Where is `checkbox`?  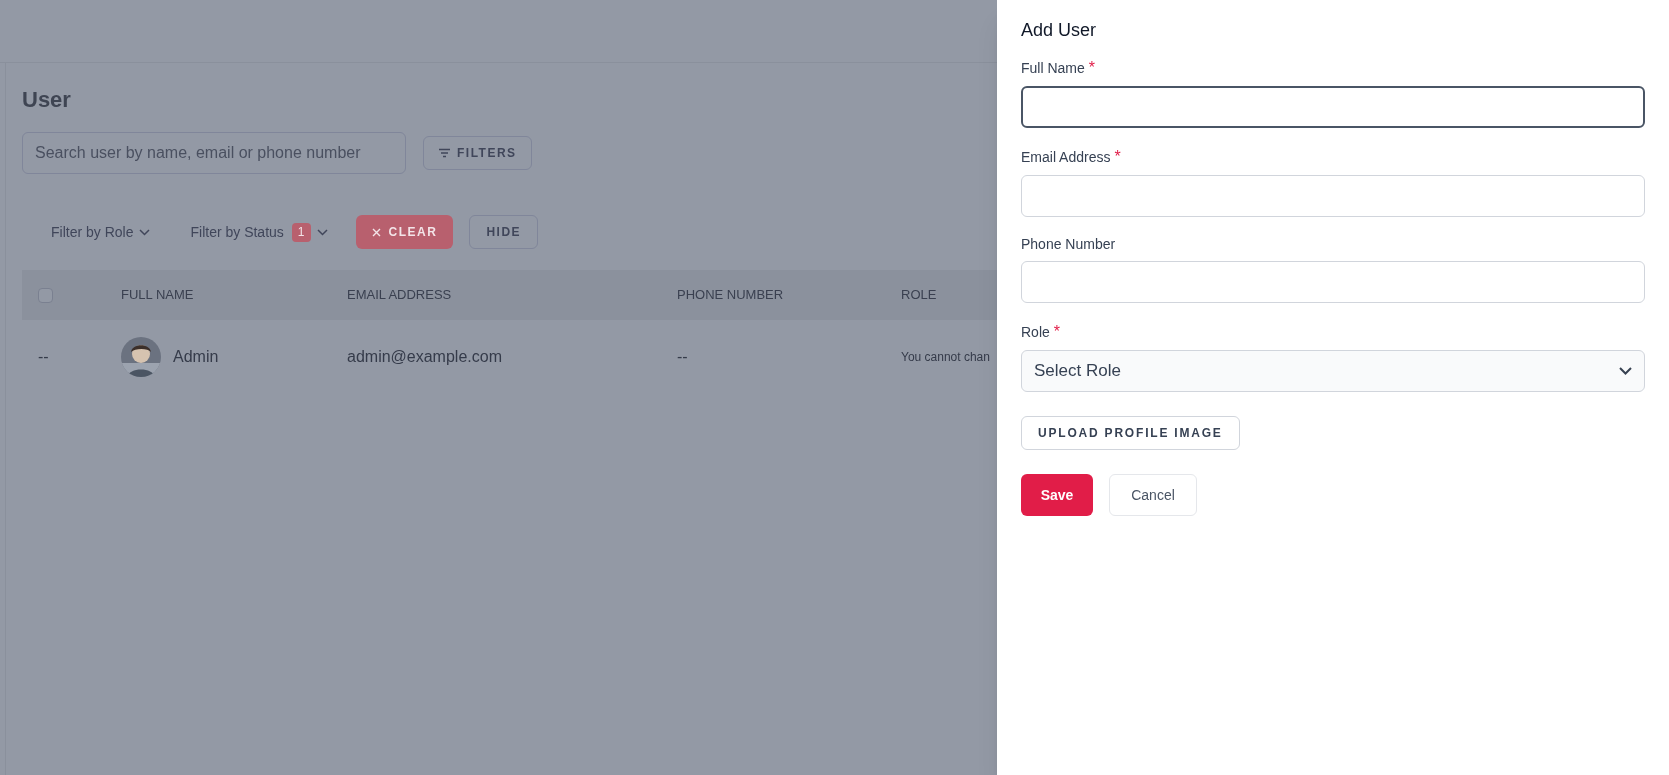
checkbox is located at coordinates (45, 295).